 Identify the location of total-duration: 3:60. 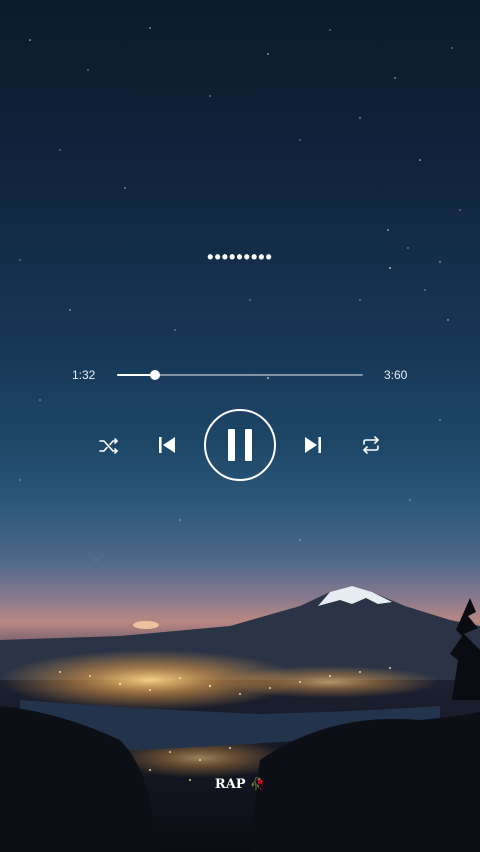
(396, 375).